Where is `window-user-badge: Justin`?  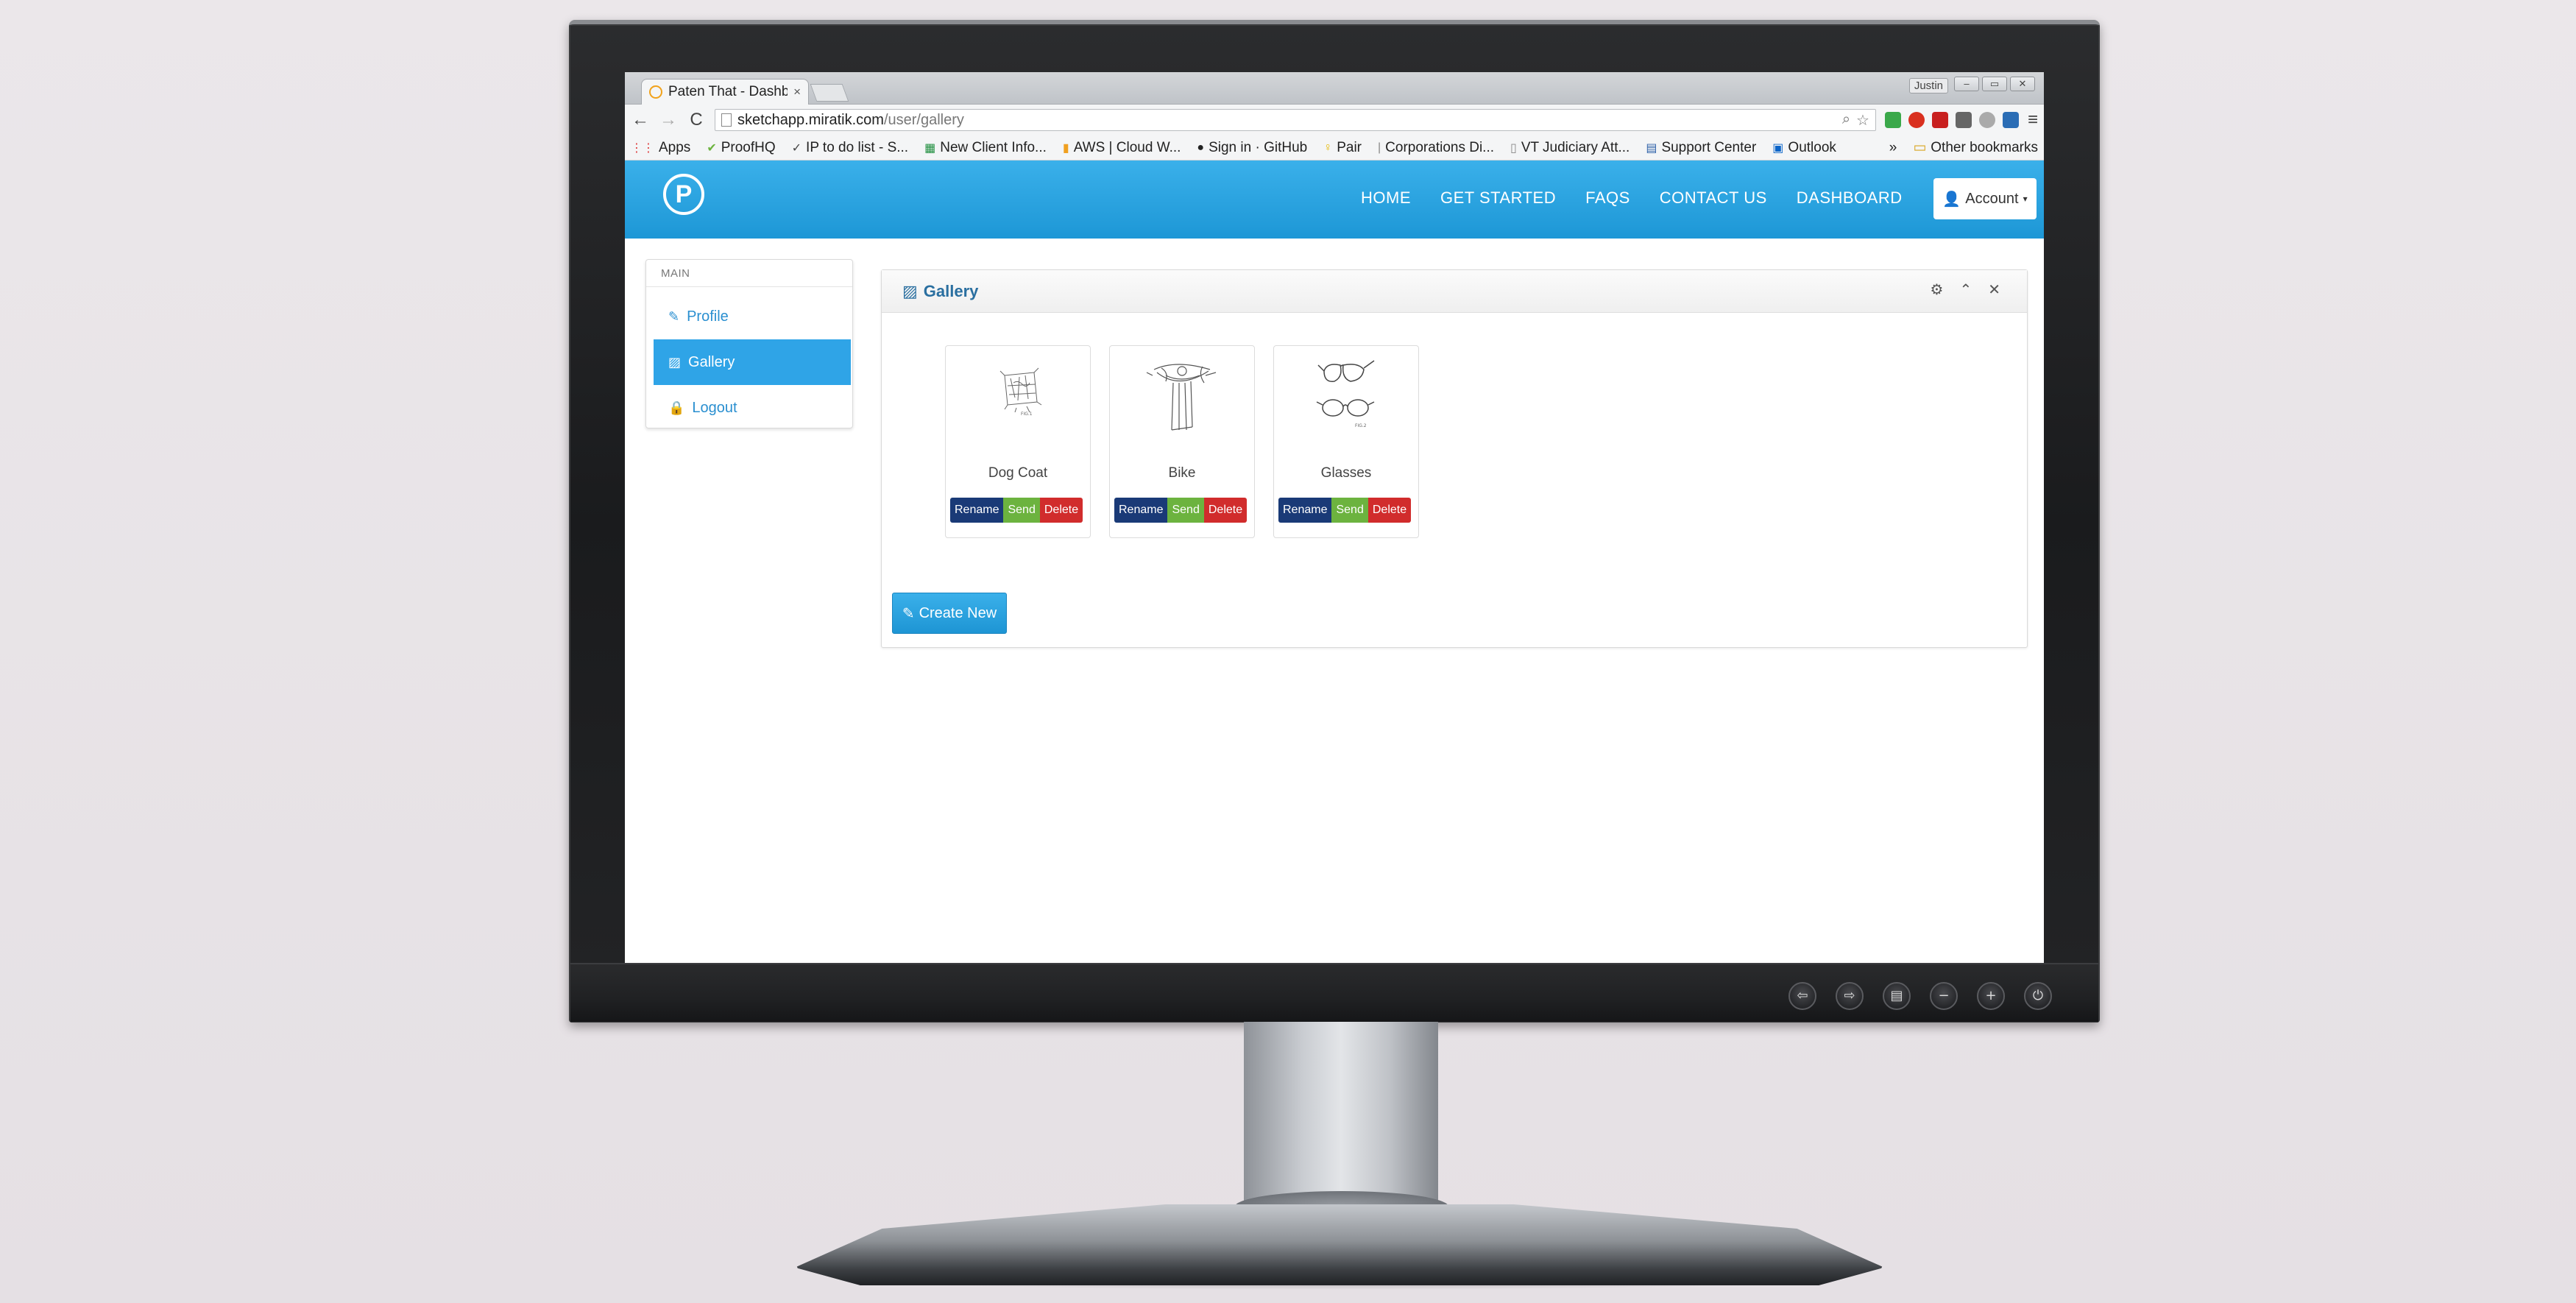 window-user-badge: Justin is located at coordinates (1928, 85).